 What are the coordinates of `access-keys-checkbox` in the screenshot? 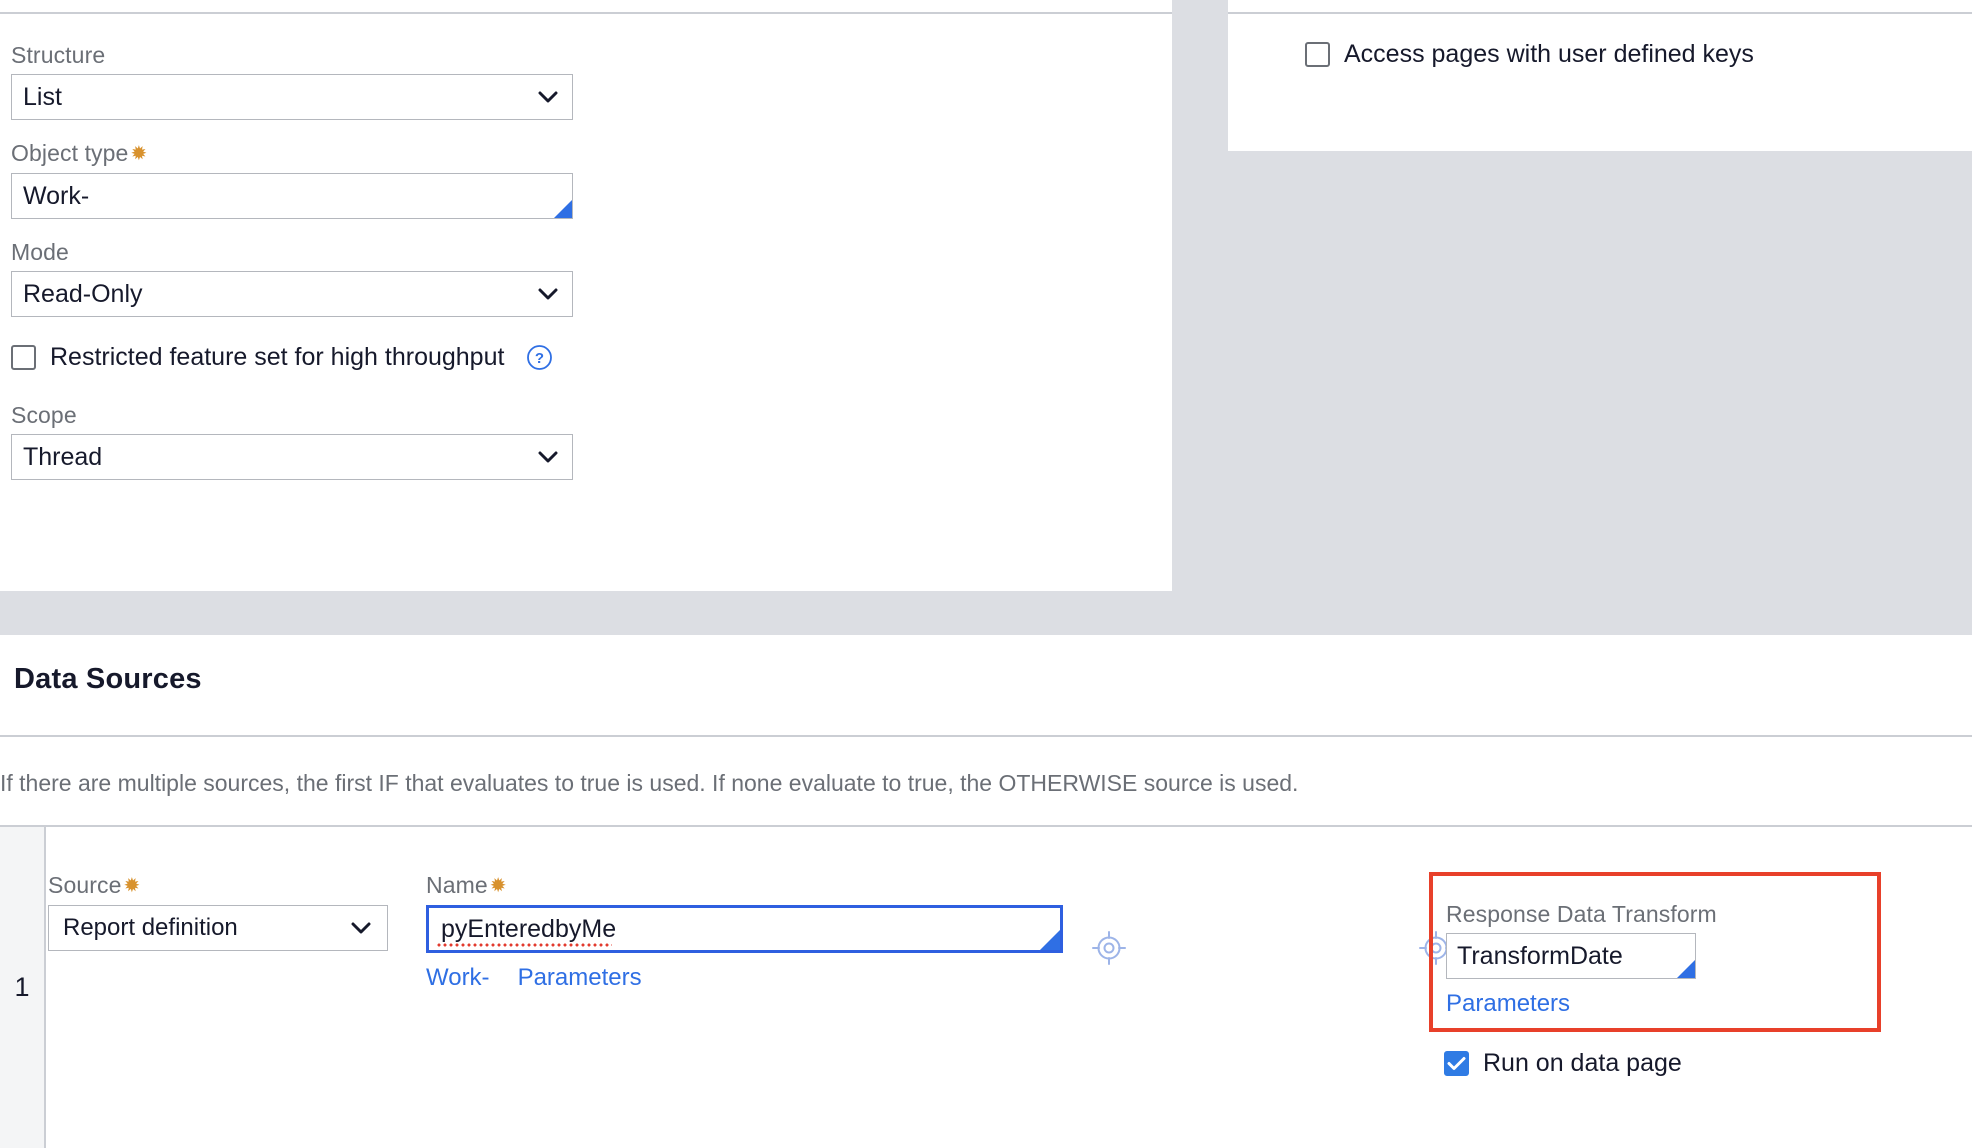 It's located at (1317, 54).